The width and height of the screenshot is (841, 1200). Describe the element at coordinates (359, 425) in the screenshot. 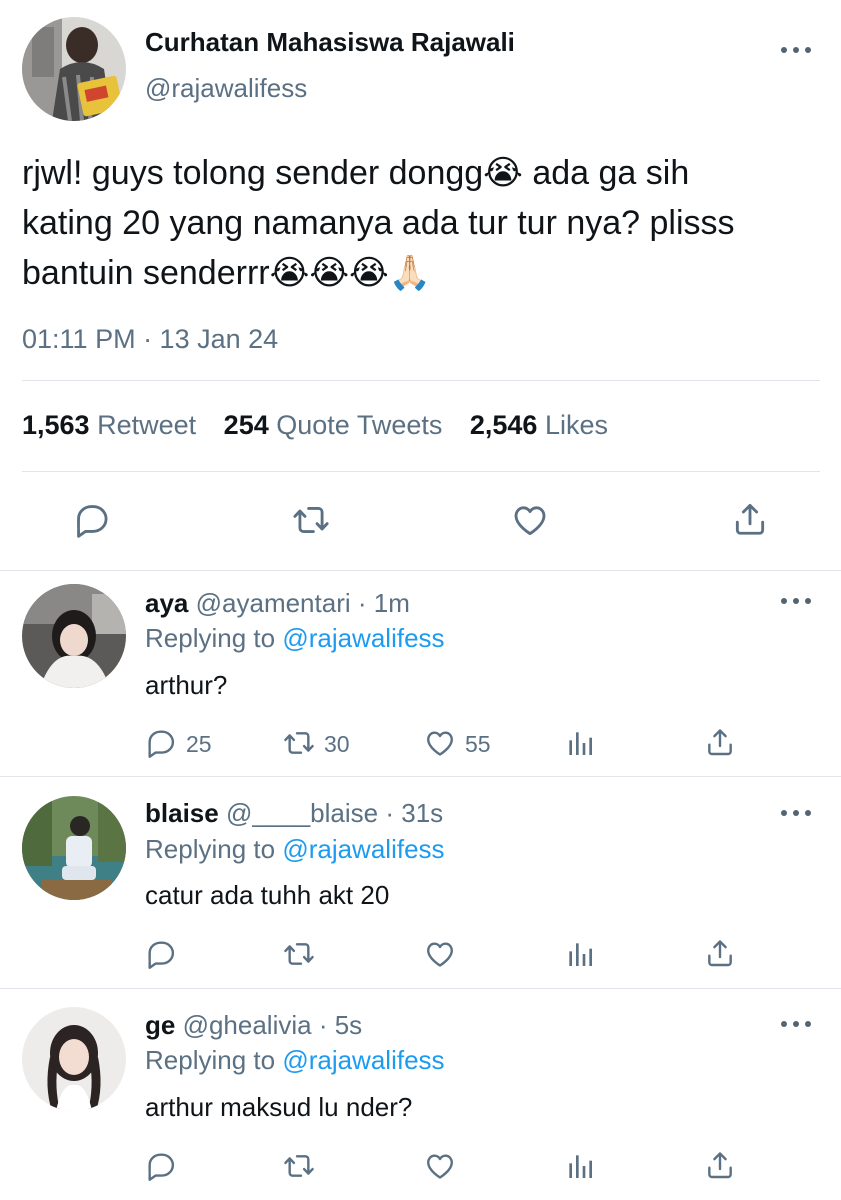

I see `quotes-label: Quote Tweets` at that location.